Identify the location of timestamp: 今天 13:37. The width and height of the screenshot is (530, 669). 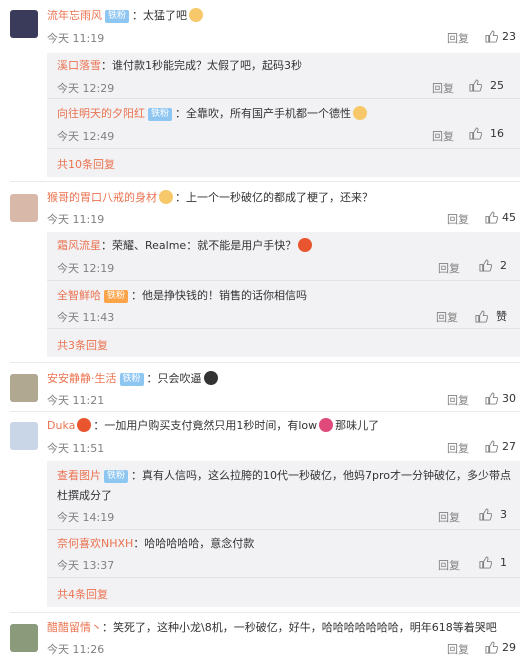
(86, 565).